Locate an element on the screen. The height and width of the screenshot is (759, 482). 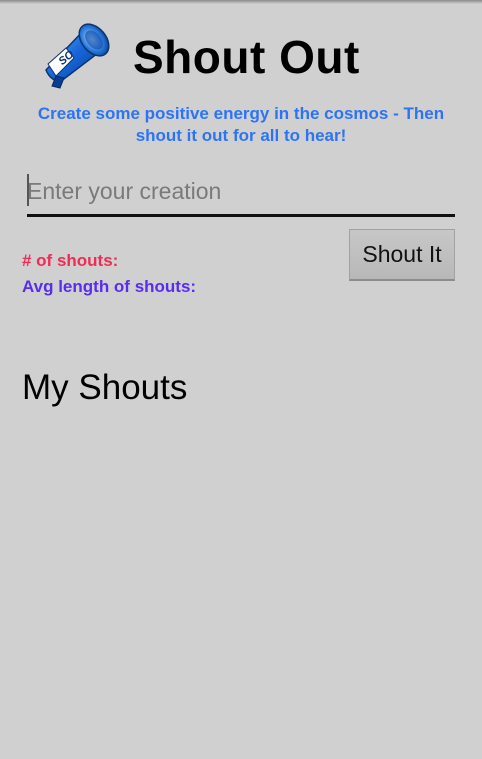
shout-it-button: Shout It is located at coordinates (402, 255).